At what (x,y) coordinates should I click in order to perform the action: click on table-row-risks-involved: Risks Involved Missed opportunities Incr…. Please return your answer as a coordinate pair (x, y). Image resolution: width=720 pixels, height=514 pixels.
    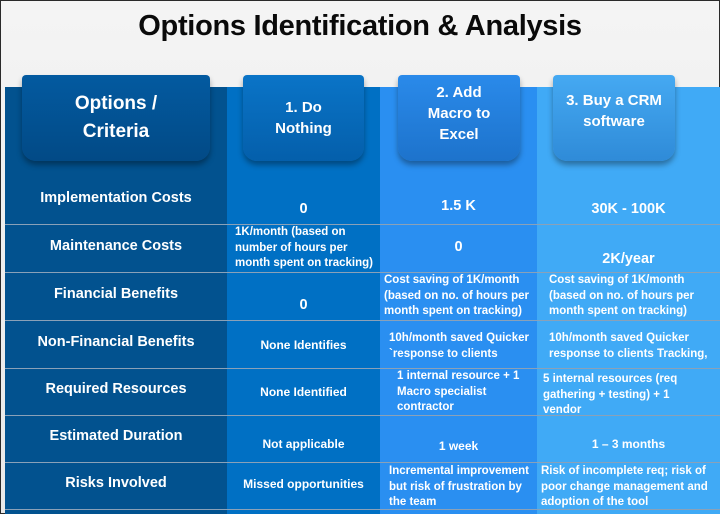
    Looking at the image, I should click on (362, 486).